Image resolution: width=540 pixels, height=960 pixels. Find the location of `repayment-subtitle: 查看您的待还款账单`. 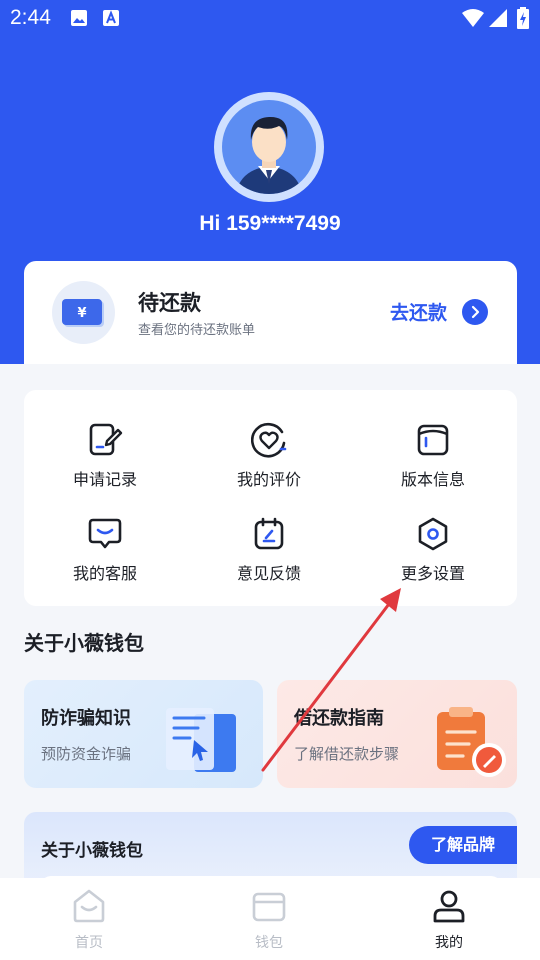

repayment-subtitle: 查看您的待还款账单 is located at coordinates (197, 330).